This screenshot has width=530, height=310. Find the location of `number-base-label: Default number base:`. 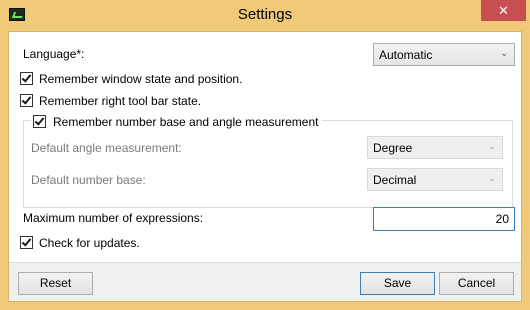

number-base-label: Default number base: is located at coordinates (88, 180).